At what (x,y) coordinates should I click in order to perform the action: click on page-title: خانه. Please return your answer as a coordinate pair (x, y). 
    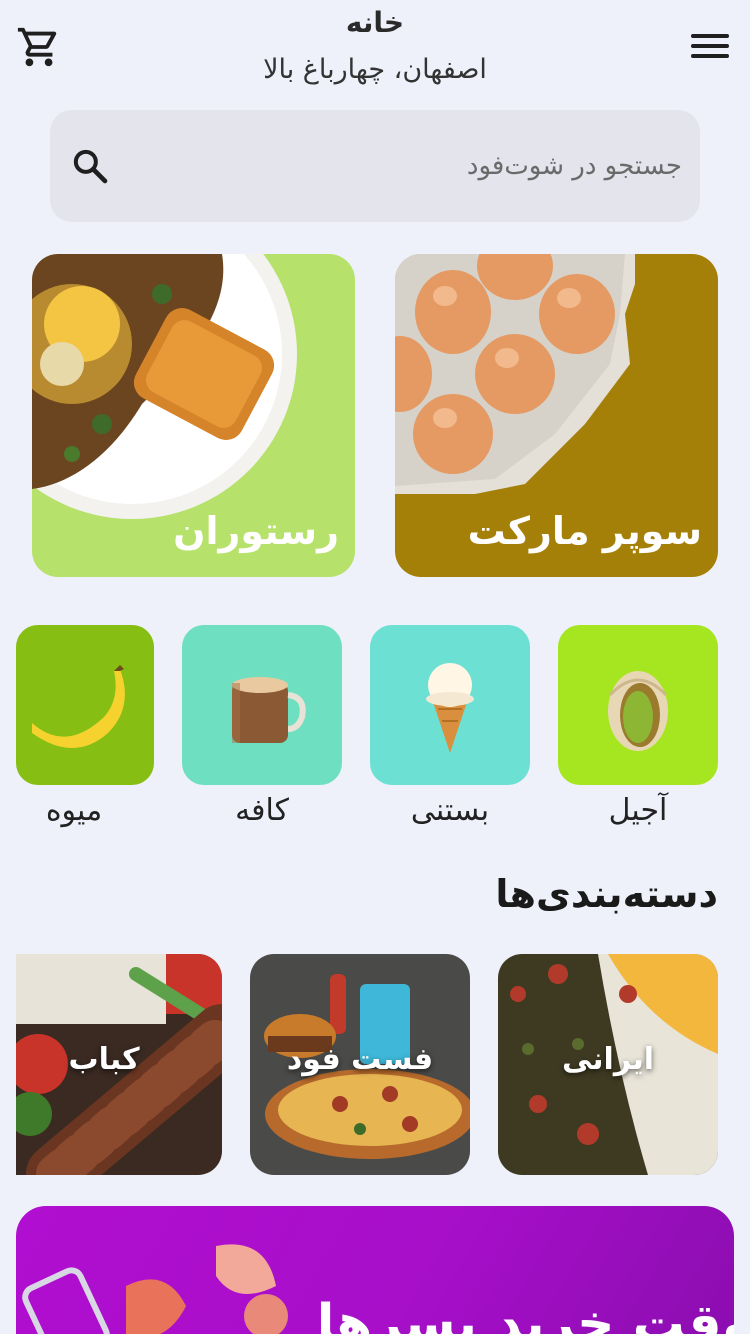
    Looking at the image, I should click on (375, 22).